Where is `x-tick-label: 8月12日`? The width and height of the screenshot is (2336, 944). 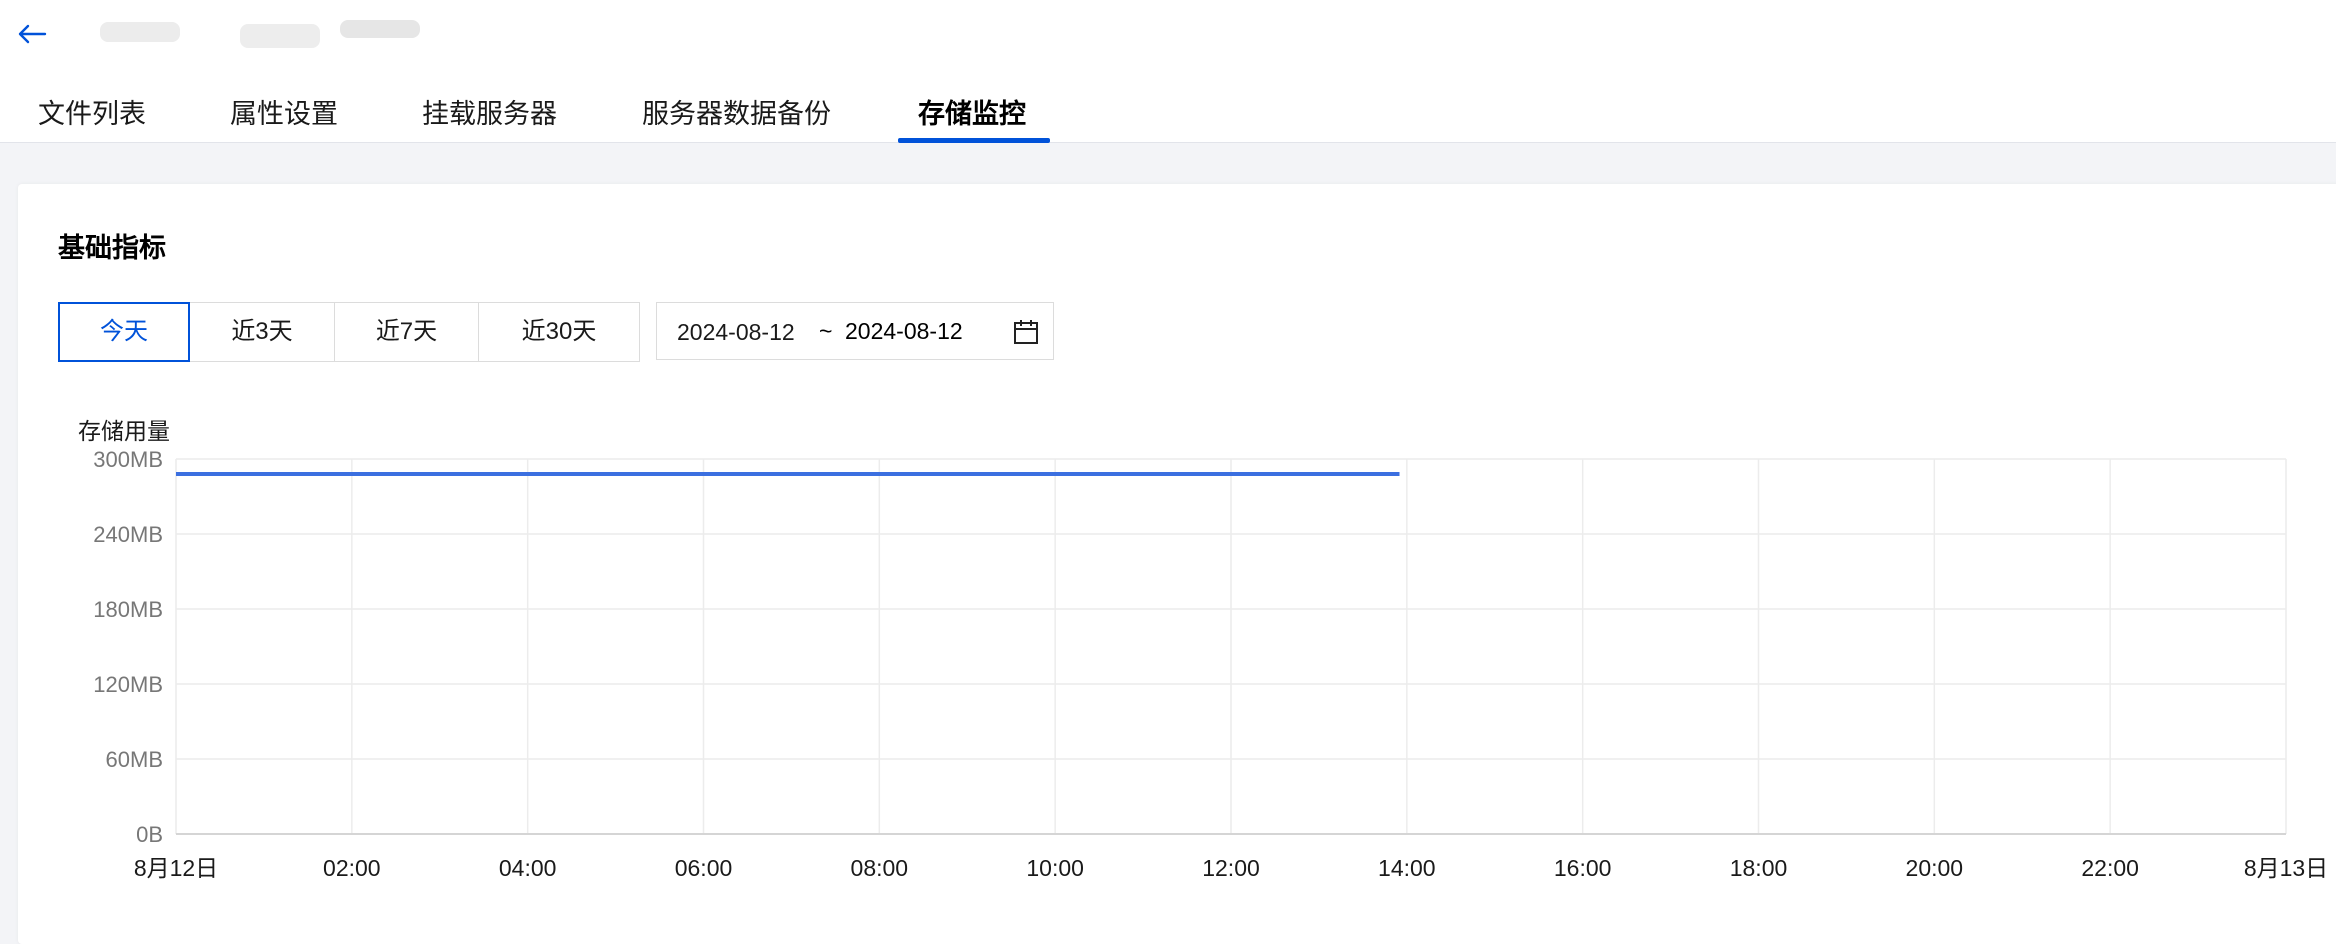
x-tick-label: 8月12日 is located at coordinates (176, 868).